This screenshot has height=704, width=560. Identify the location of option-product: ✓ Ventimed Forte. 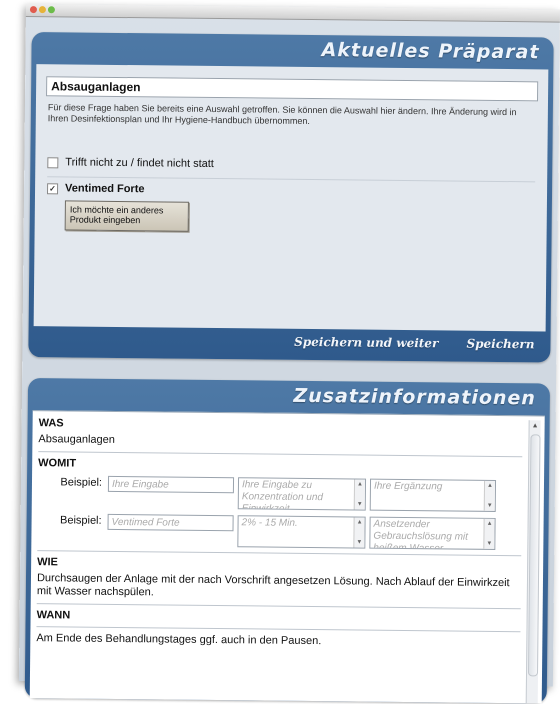
(96, 188).